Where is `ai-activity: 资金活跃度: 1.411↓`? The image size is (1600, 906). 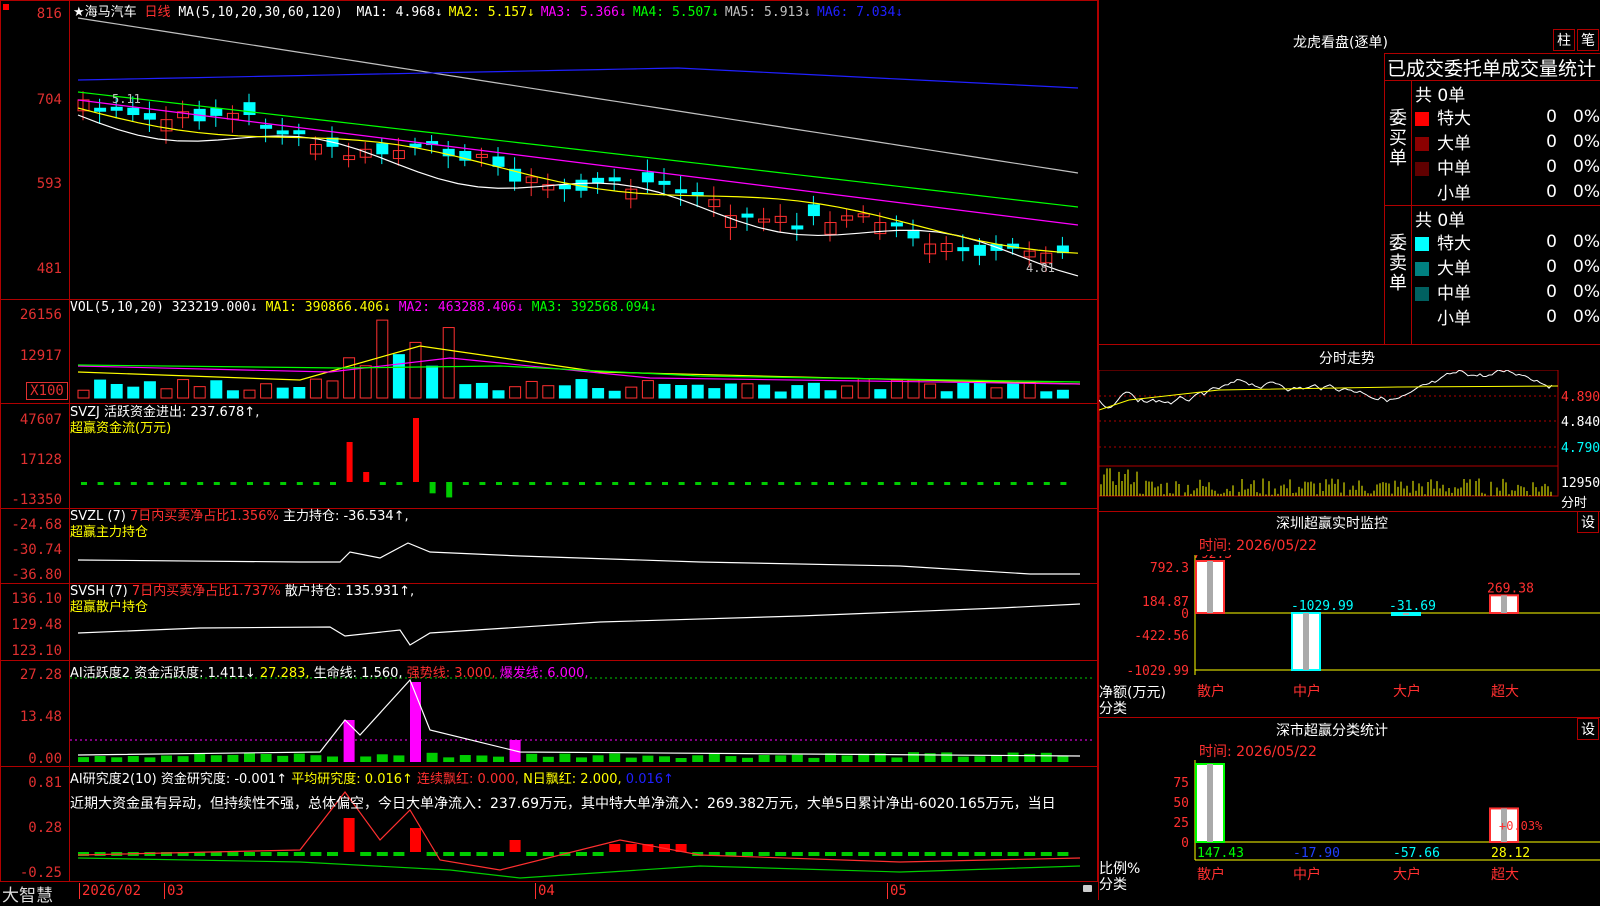 ai-activity: 资金活跃度: 1.411↓ is located at coordinates (195, 673).